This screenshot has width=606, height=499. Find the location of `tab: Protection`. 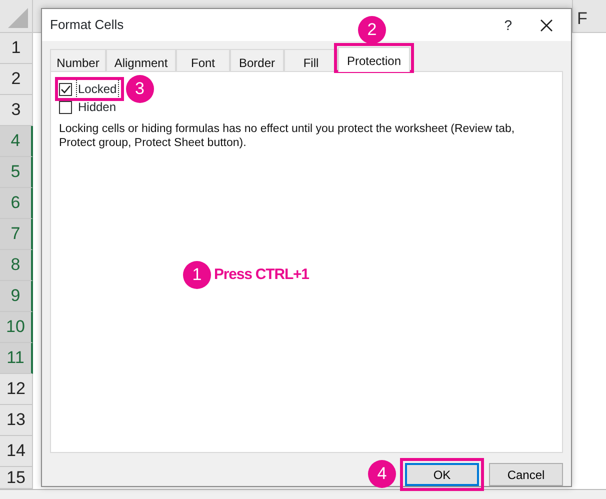

tab: Protection is located at coordinates (374, 59).